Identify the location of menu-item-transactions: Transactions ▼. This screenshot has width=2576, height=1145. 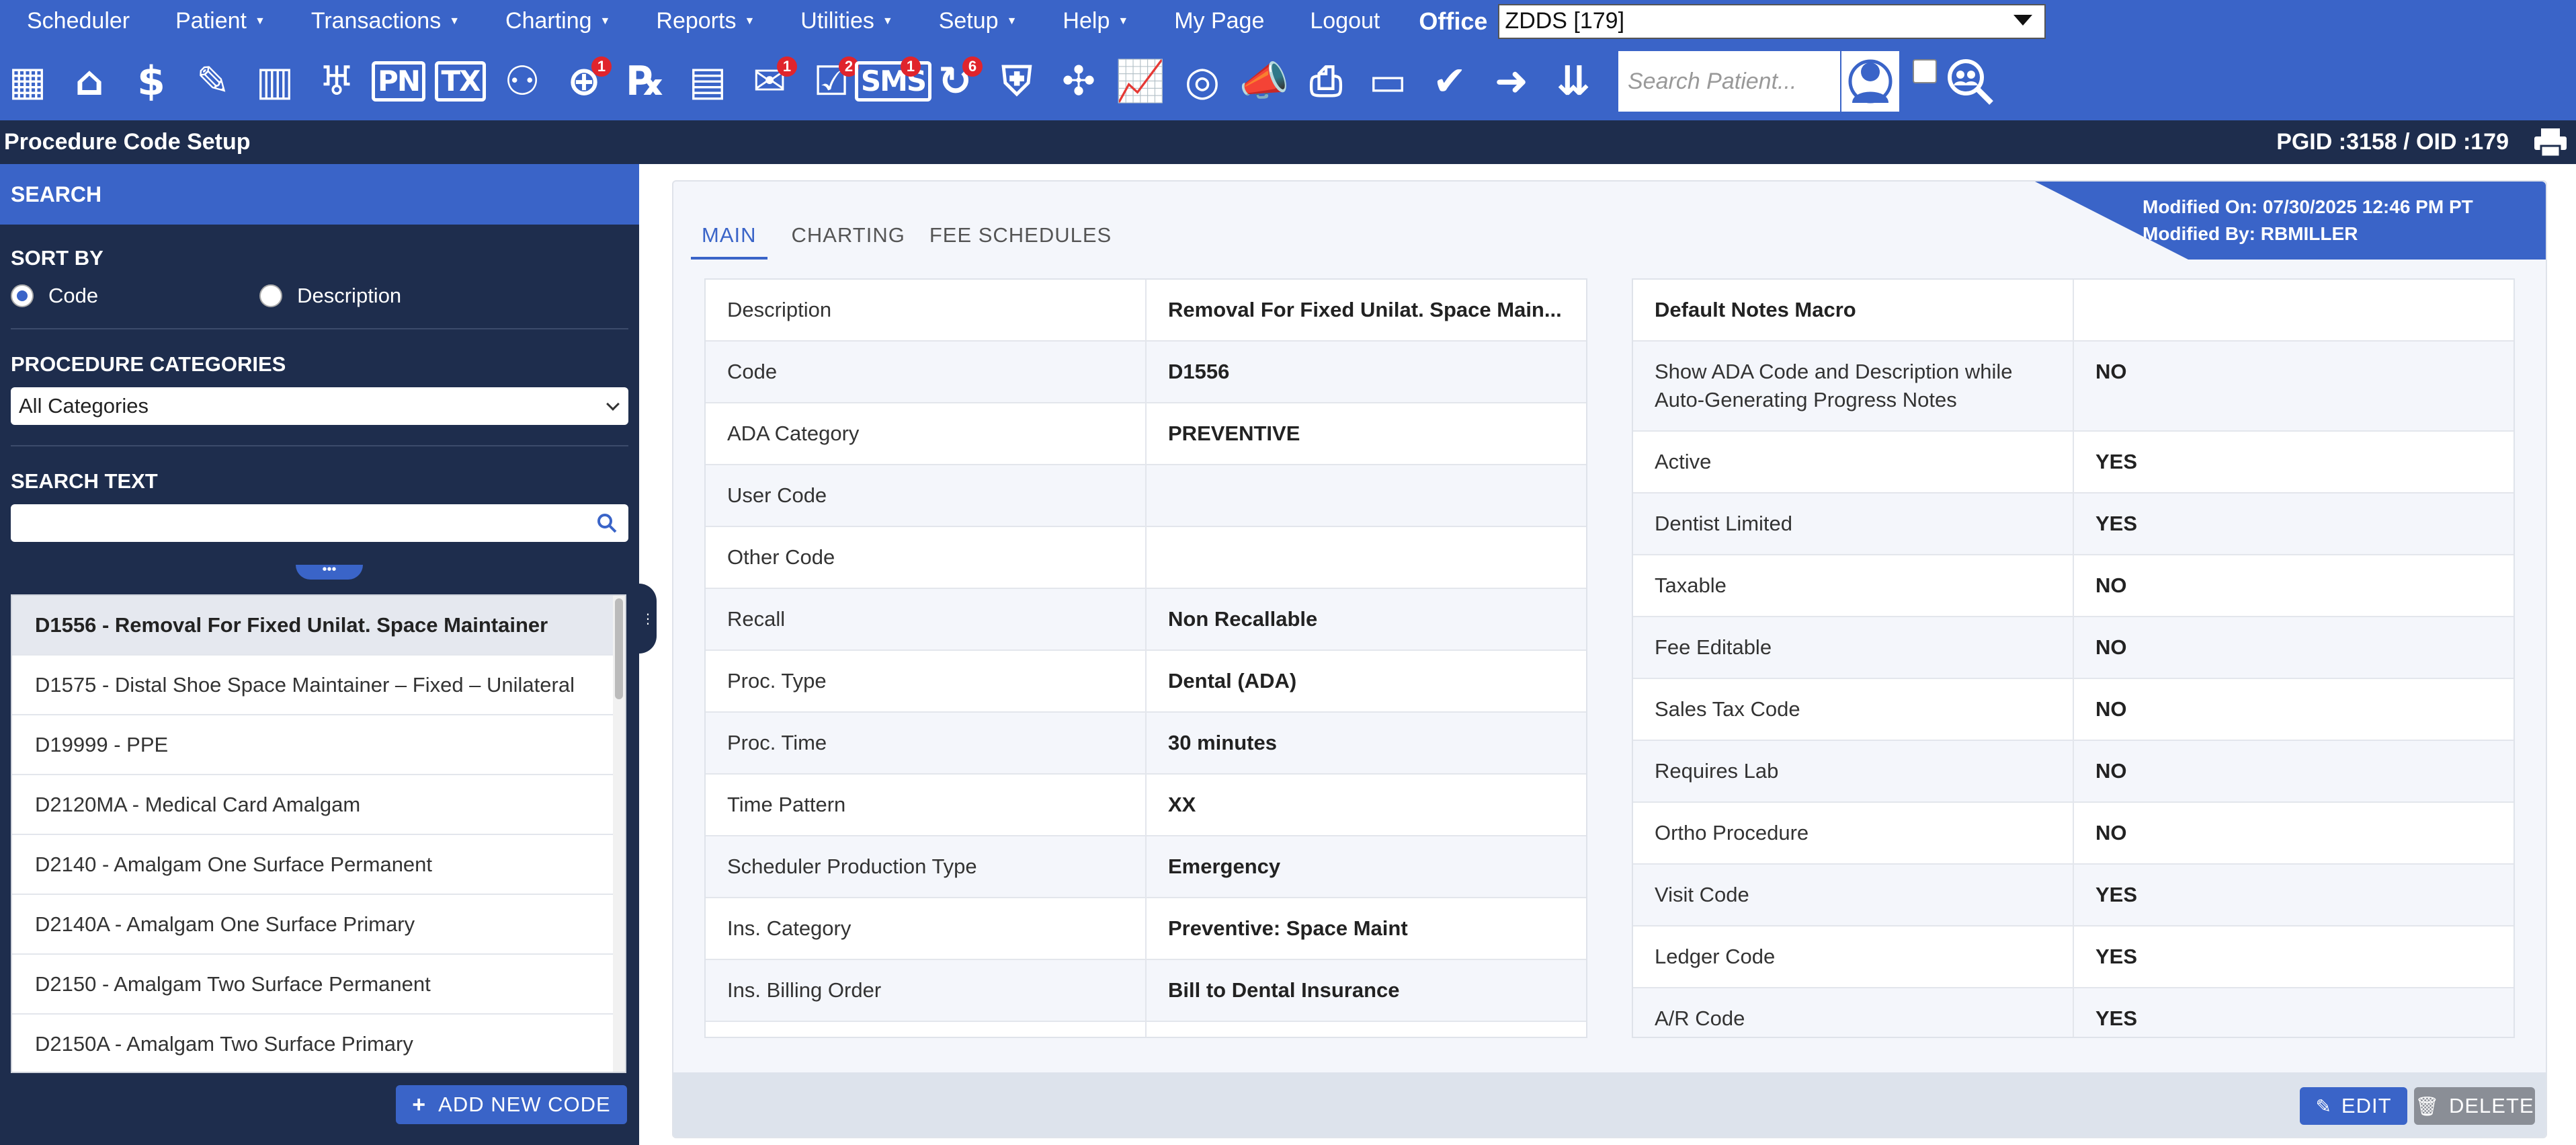
(372, 21).